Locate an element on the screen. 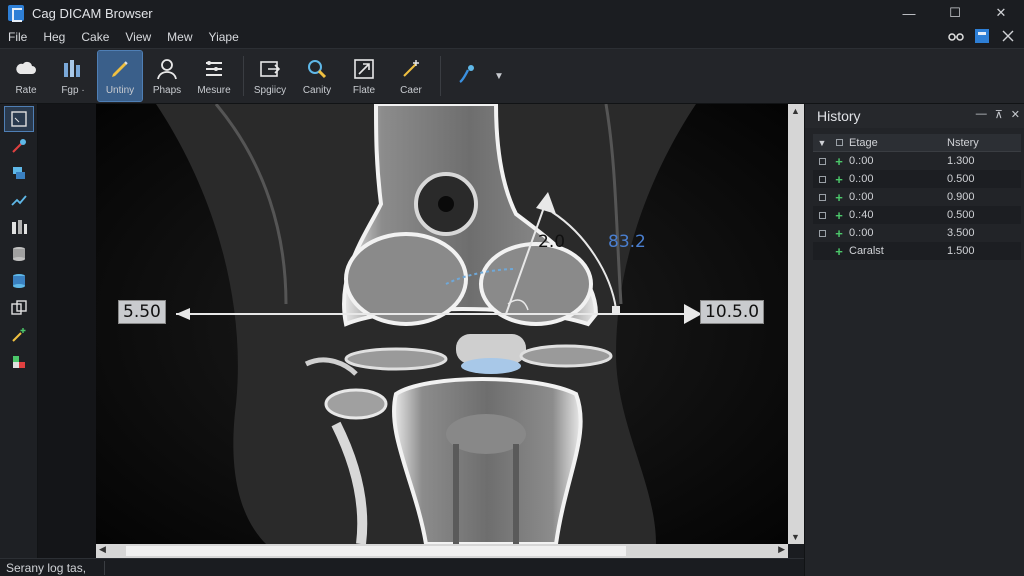  horizontal-scrollbar: ◀ ▶ is located at coordinates (442, 551).